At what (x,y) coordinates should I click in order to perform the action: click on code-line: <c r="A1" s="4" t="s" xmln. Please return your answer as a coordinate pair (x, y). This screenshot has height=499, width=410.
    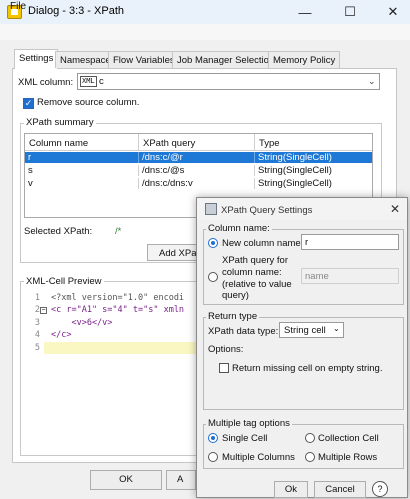
    Looking at the image, I should click on (118, 310).